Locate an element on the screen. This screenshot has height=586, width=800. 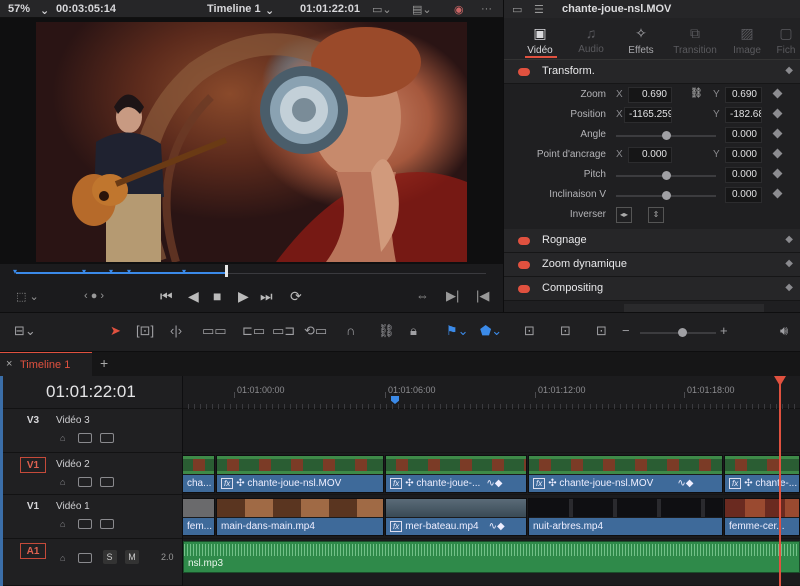
zoom-level: 57% is located at coordinates (19, 9).